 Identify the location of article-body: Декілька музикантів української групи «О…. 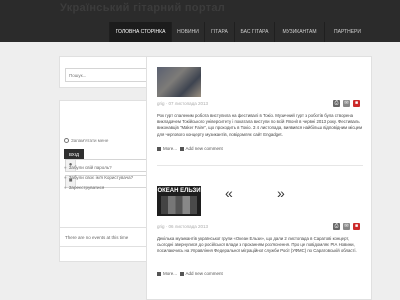
(257, 245).